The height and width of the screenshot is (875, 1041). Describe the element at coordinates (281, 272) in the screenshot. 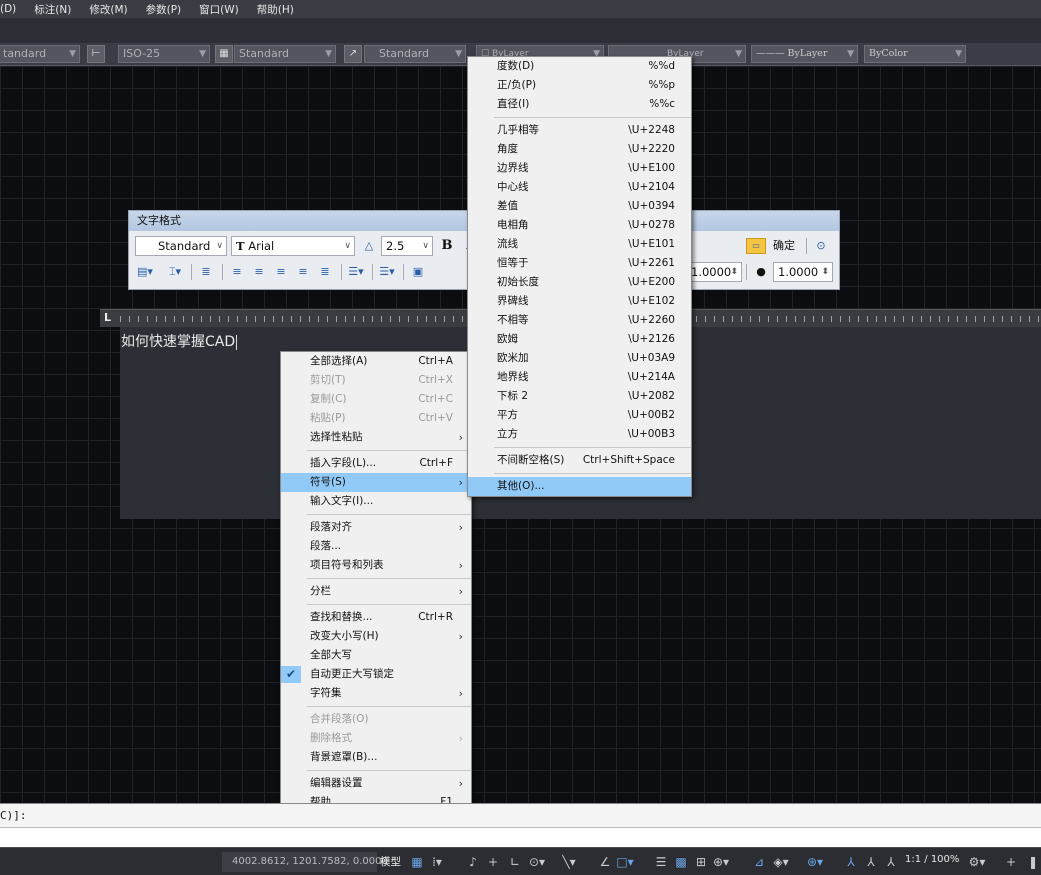

I see `align-right-icon: ≡` at that location.